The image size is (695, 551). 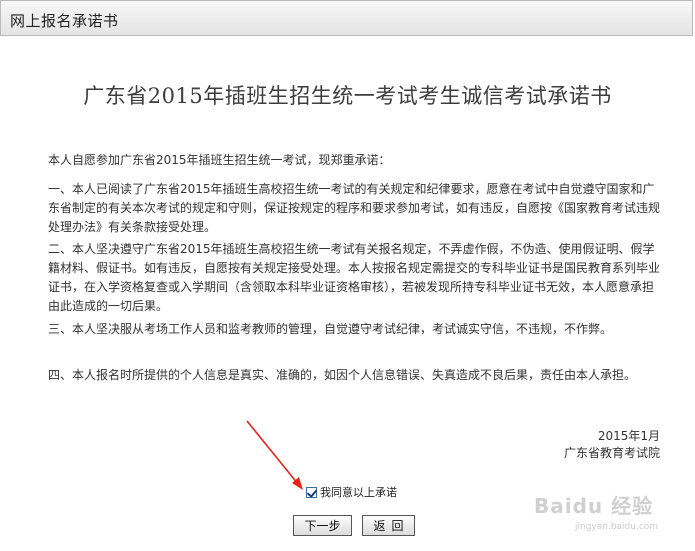 I want to click on back-button: 返回, so click(x=388, y=525).